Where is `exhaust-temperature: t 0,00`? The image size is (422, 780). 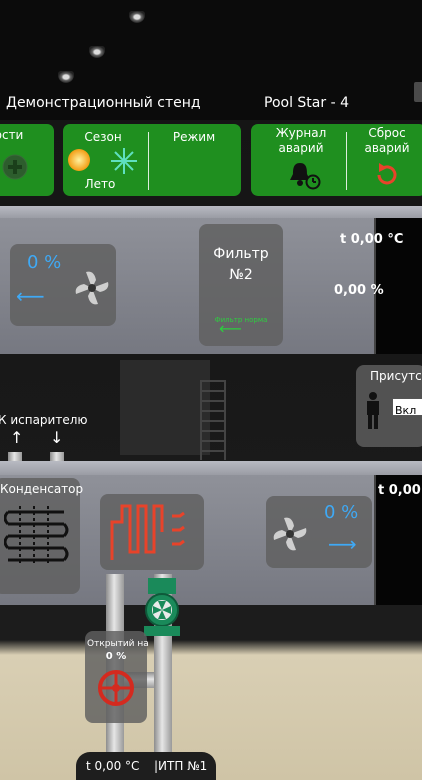
exhaust-temperature: t 0,00 is located at coordinates (399, 490).